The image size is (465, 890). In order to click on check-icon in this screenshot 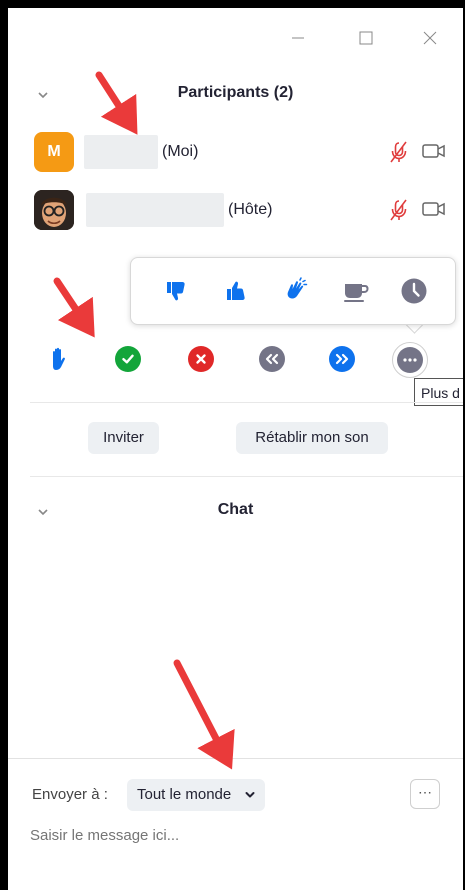, I will do `click(128, 359)`.